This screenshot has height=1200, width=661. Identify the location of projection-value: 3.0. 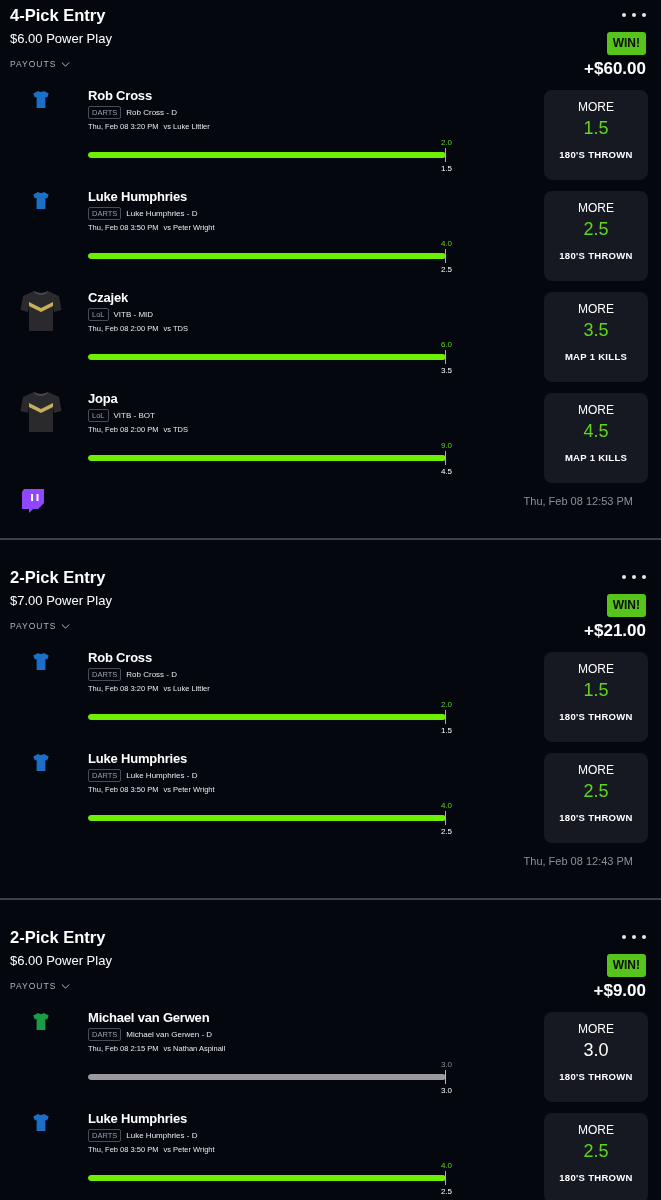
(596, 1050).